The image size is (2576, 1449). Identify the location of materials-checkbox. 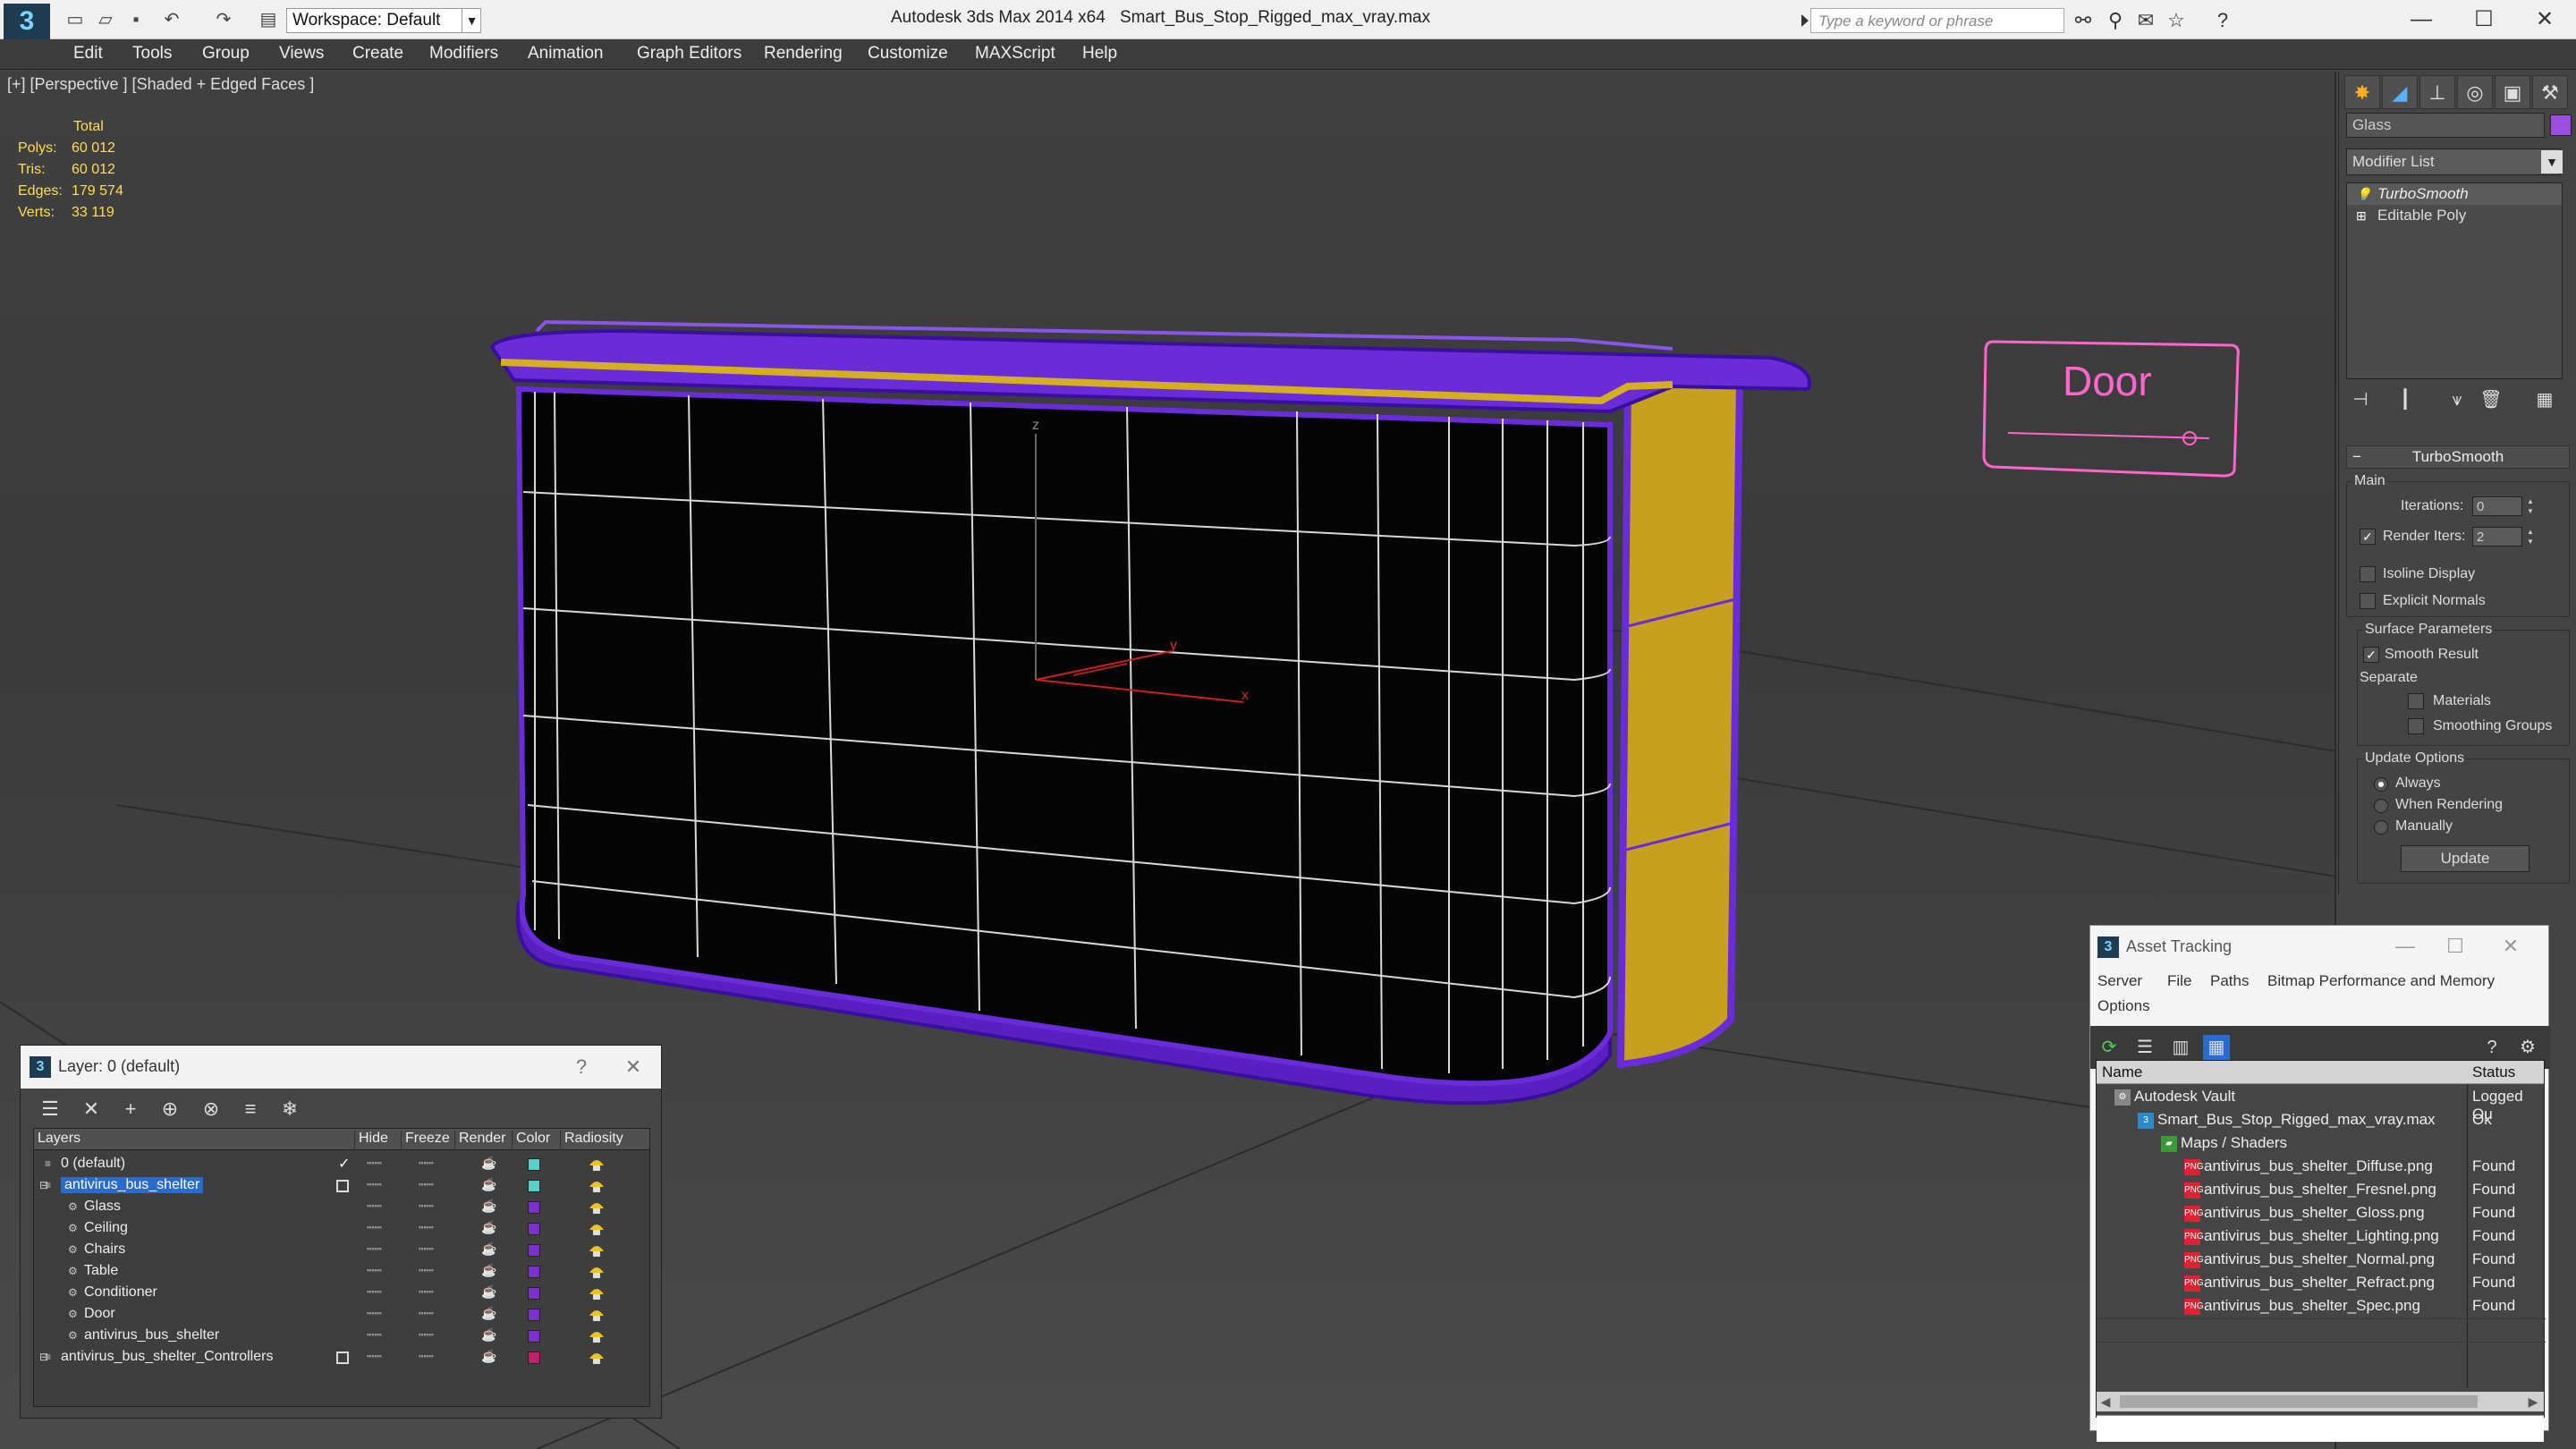
(2416, 701).